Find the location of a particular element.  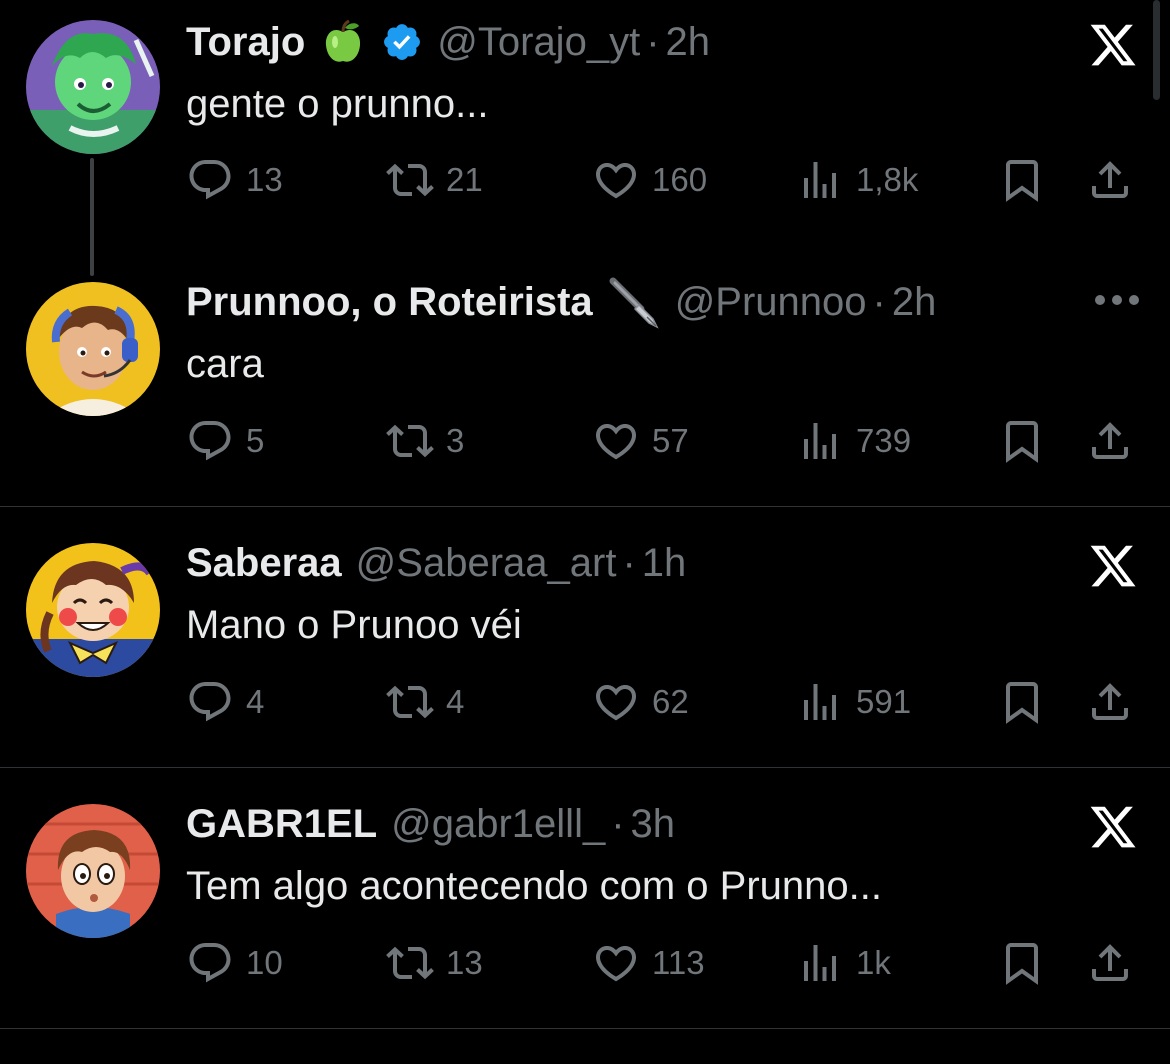

author-name: Saberaa is located at coordinates (264, 563).